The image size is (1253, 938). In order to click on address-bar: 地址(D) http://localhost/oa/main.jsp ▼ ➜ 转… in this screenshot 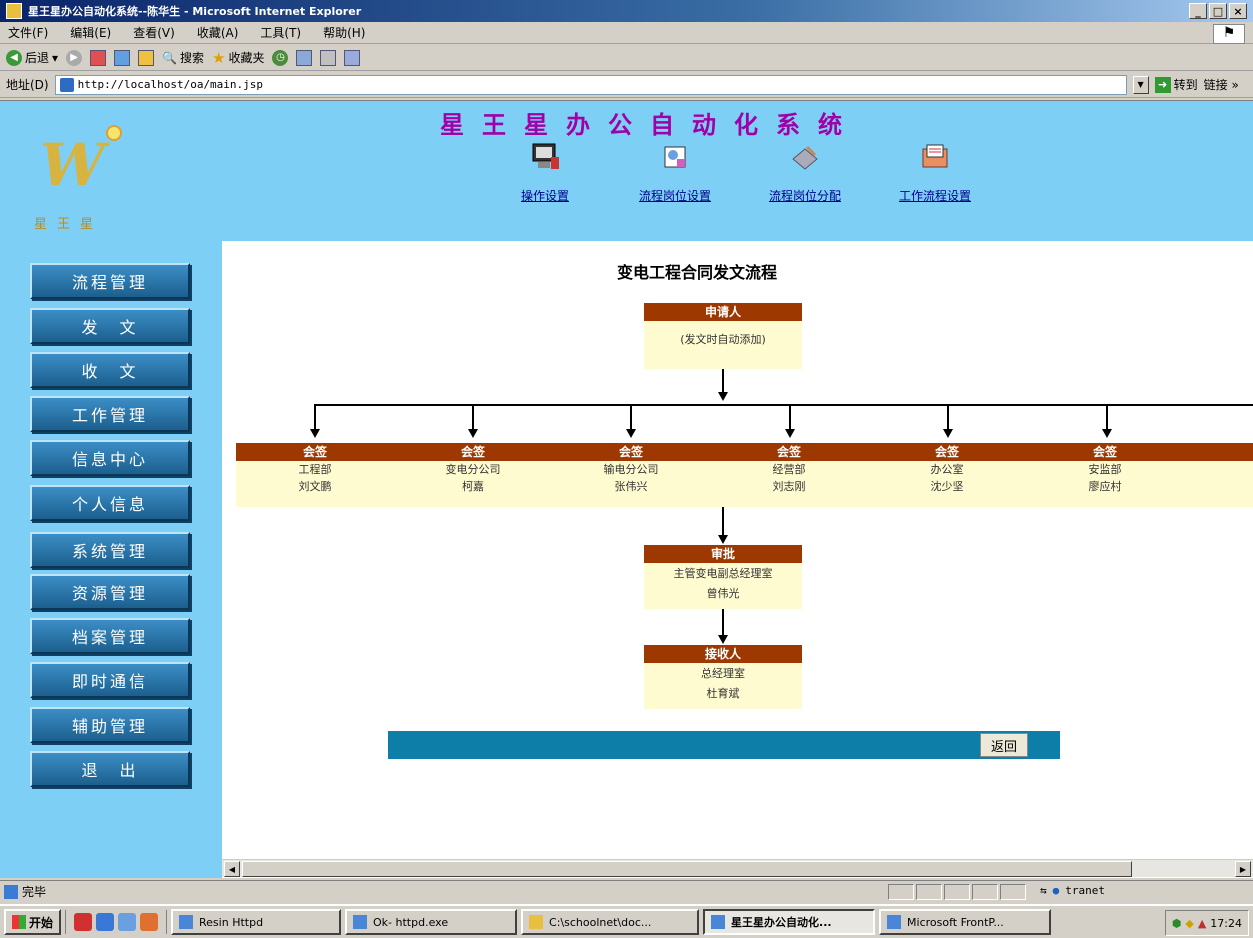, I will do `click(626, 85)`.